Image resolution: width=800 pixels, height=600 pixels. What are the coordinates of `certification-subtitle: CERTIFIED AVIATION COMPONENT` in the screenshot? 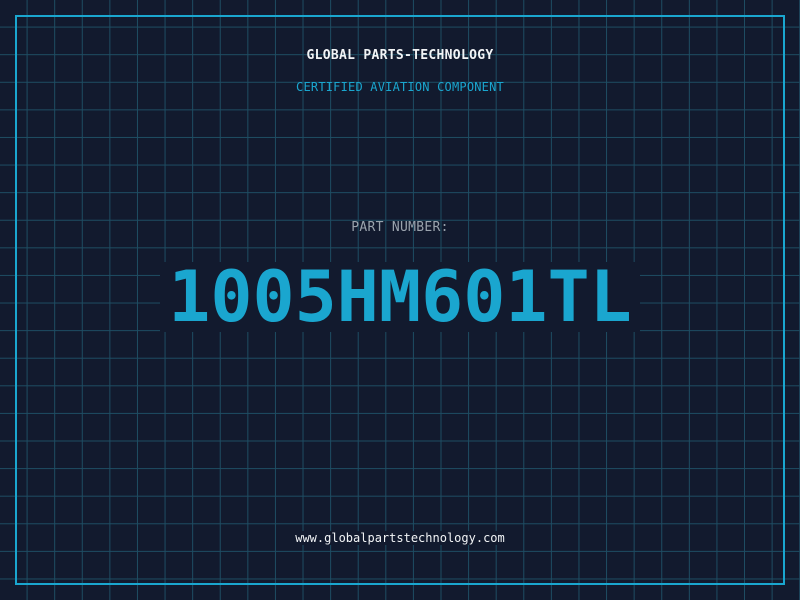 It's located at (400, 87).